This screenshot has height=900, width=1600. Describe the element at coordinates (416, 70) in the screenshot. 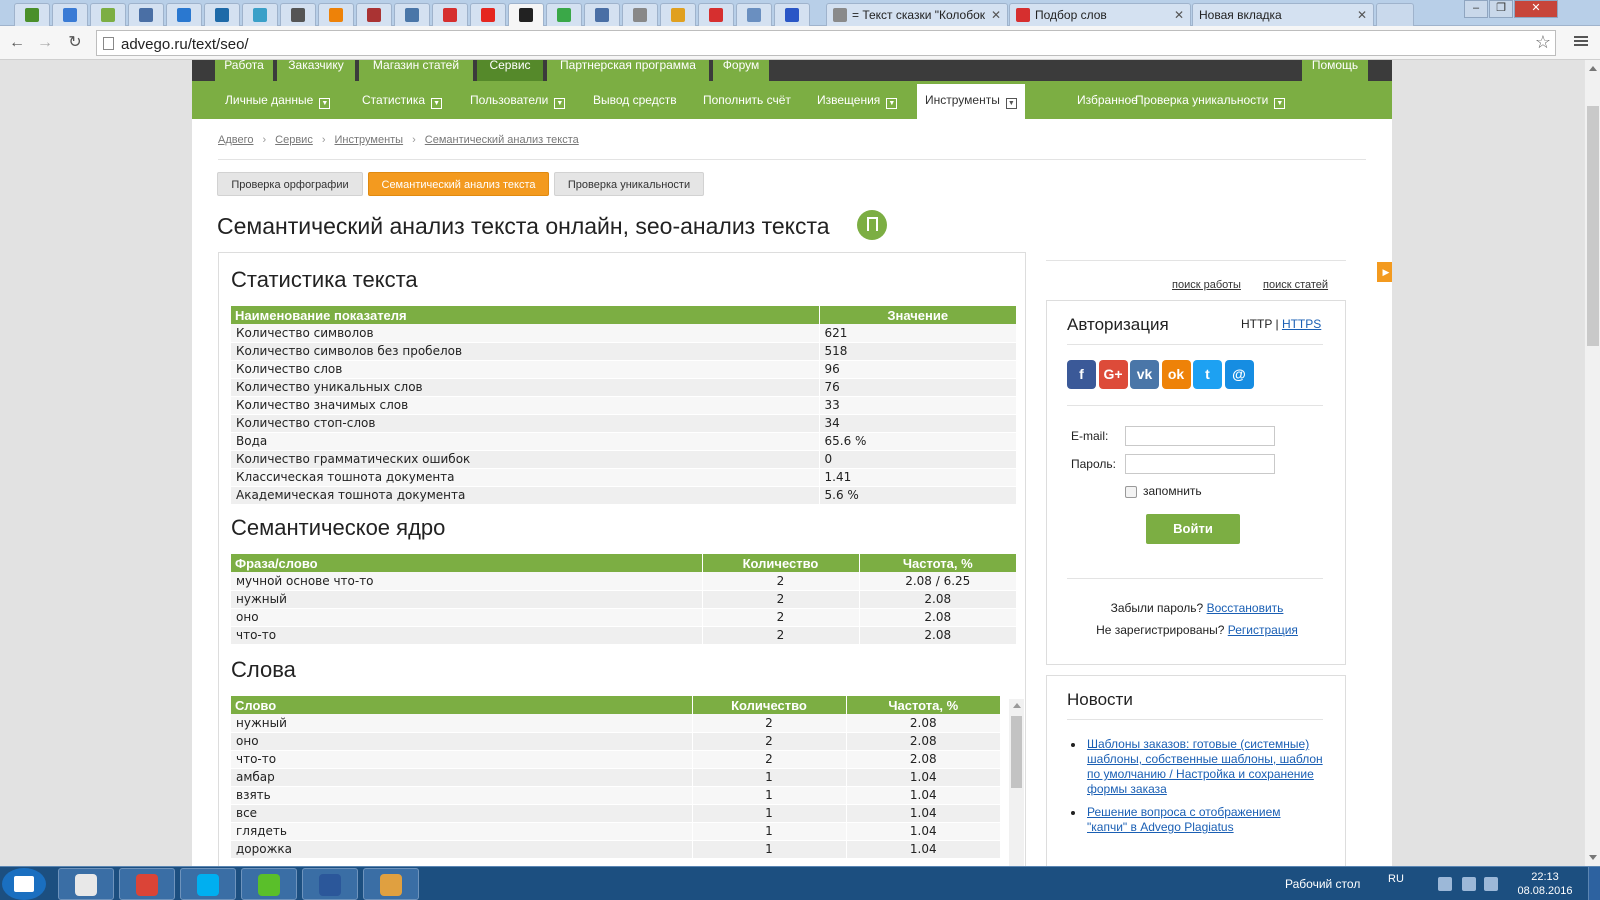

I see `nav-magazin-statei: Магазин статей` at that location.